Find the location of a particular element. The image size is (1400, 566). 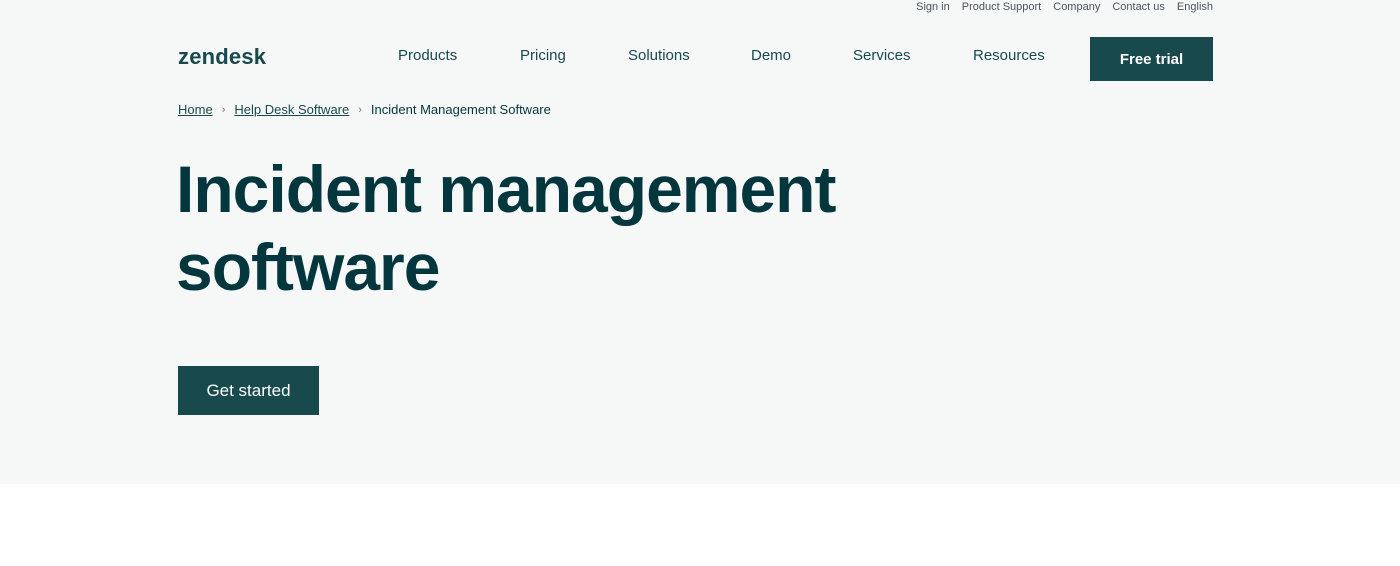

page-title-line2: software is located at coordinates (308, 267).